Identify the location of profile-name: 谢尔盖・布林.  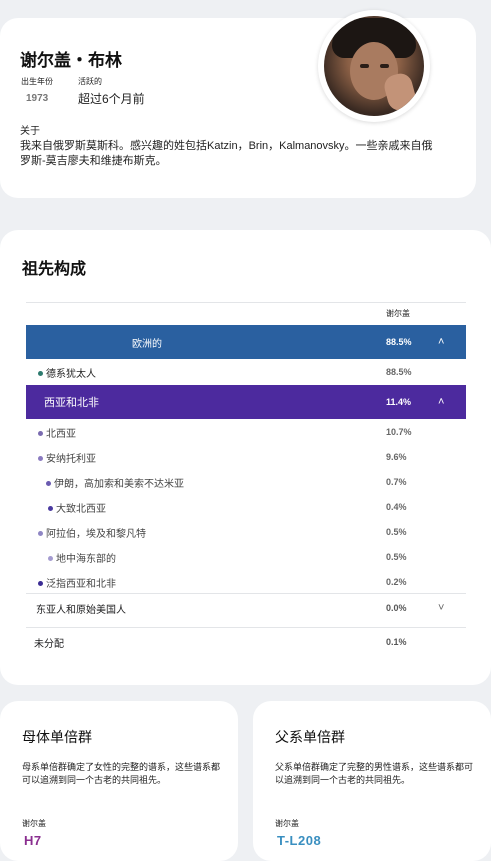
(71, 60).